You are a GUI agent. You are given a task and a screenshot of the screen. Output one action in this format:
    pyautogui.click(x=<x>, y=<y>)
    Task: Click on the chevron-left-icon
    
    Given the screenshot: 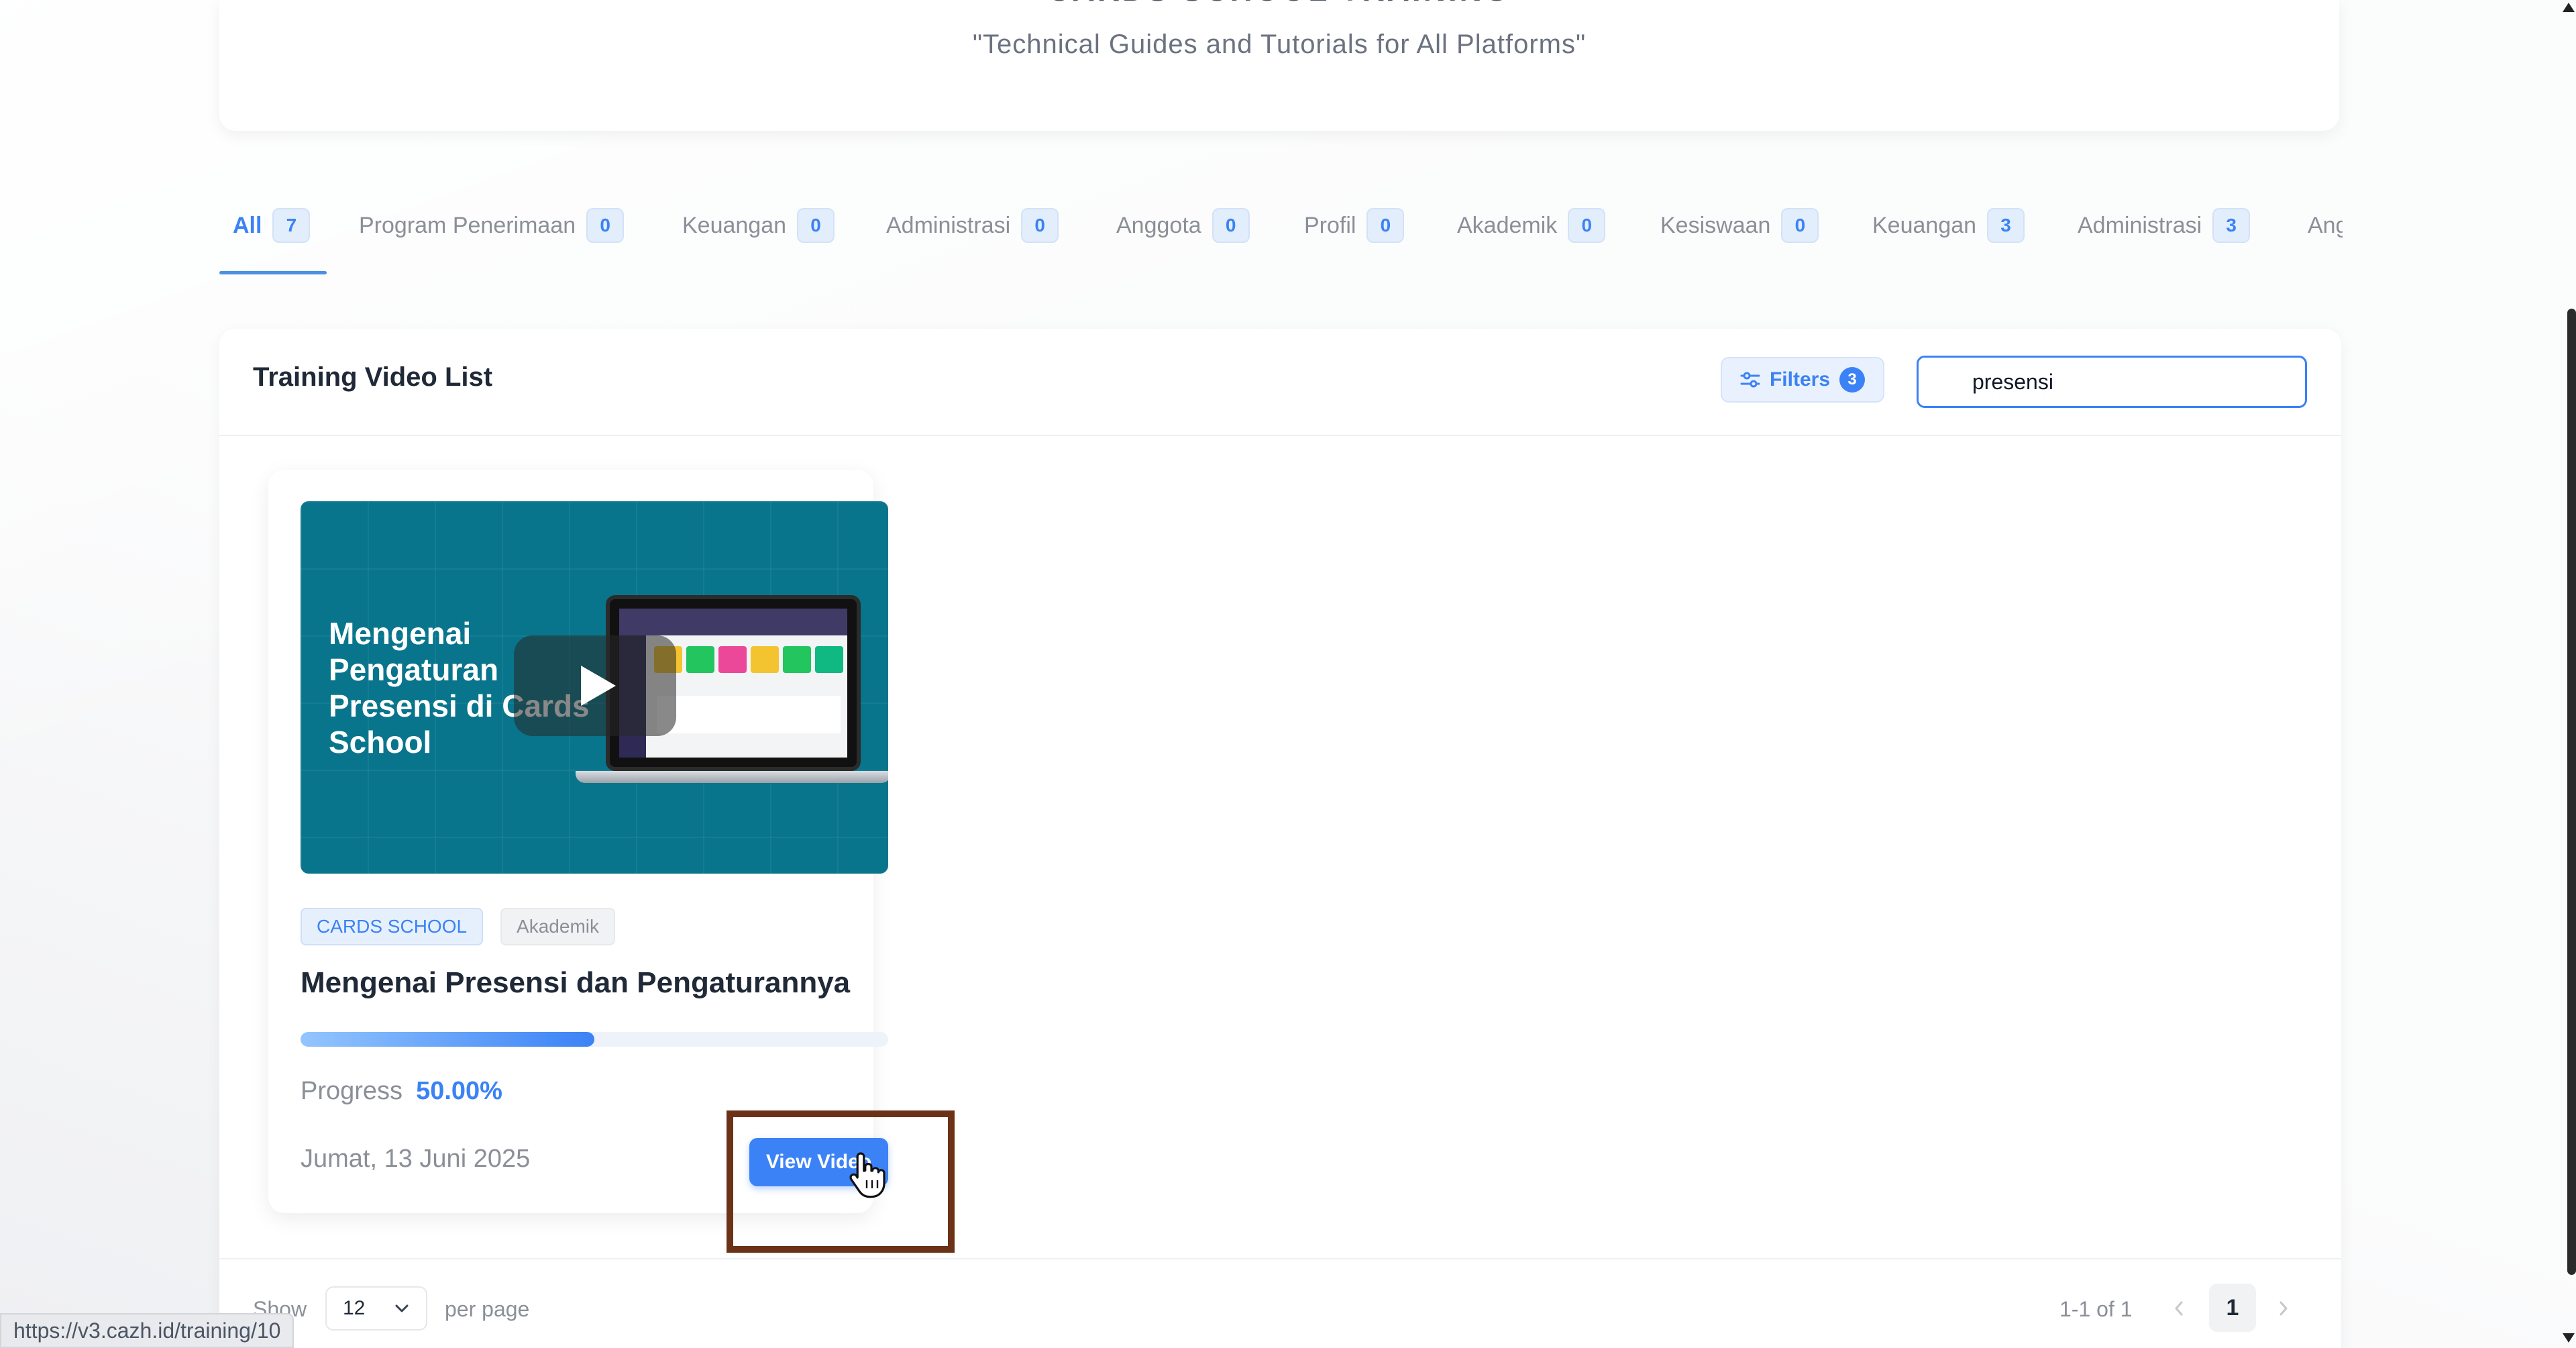 What is the action you would take?
    pyautogui.click(x=2179, y=1308)
    